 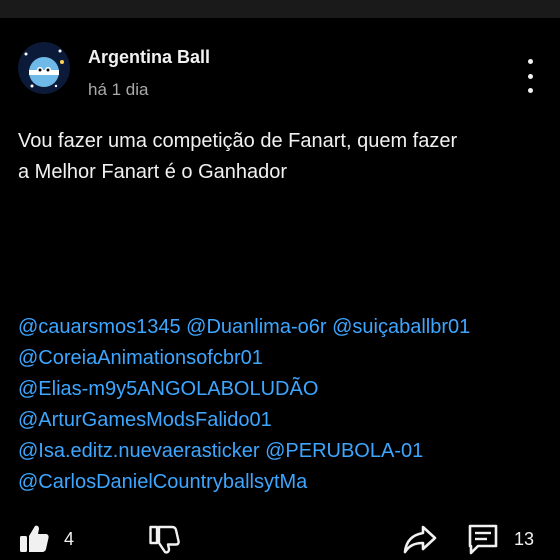 I want to click on more-vert-icon, so click(x=530, y=76).